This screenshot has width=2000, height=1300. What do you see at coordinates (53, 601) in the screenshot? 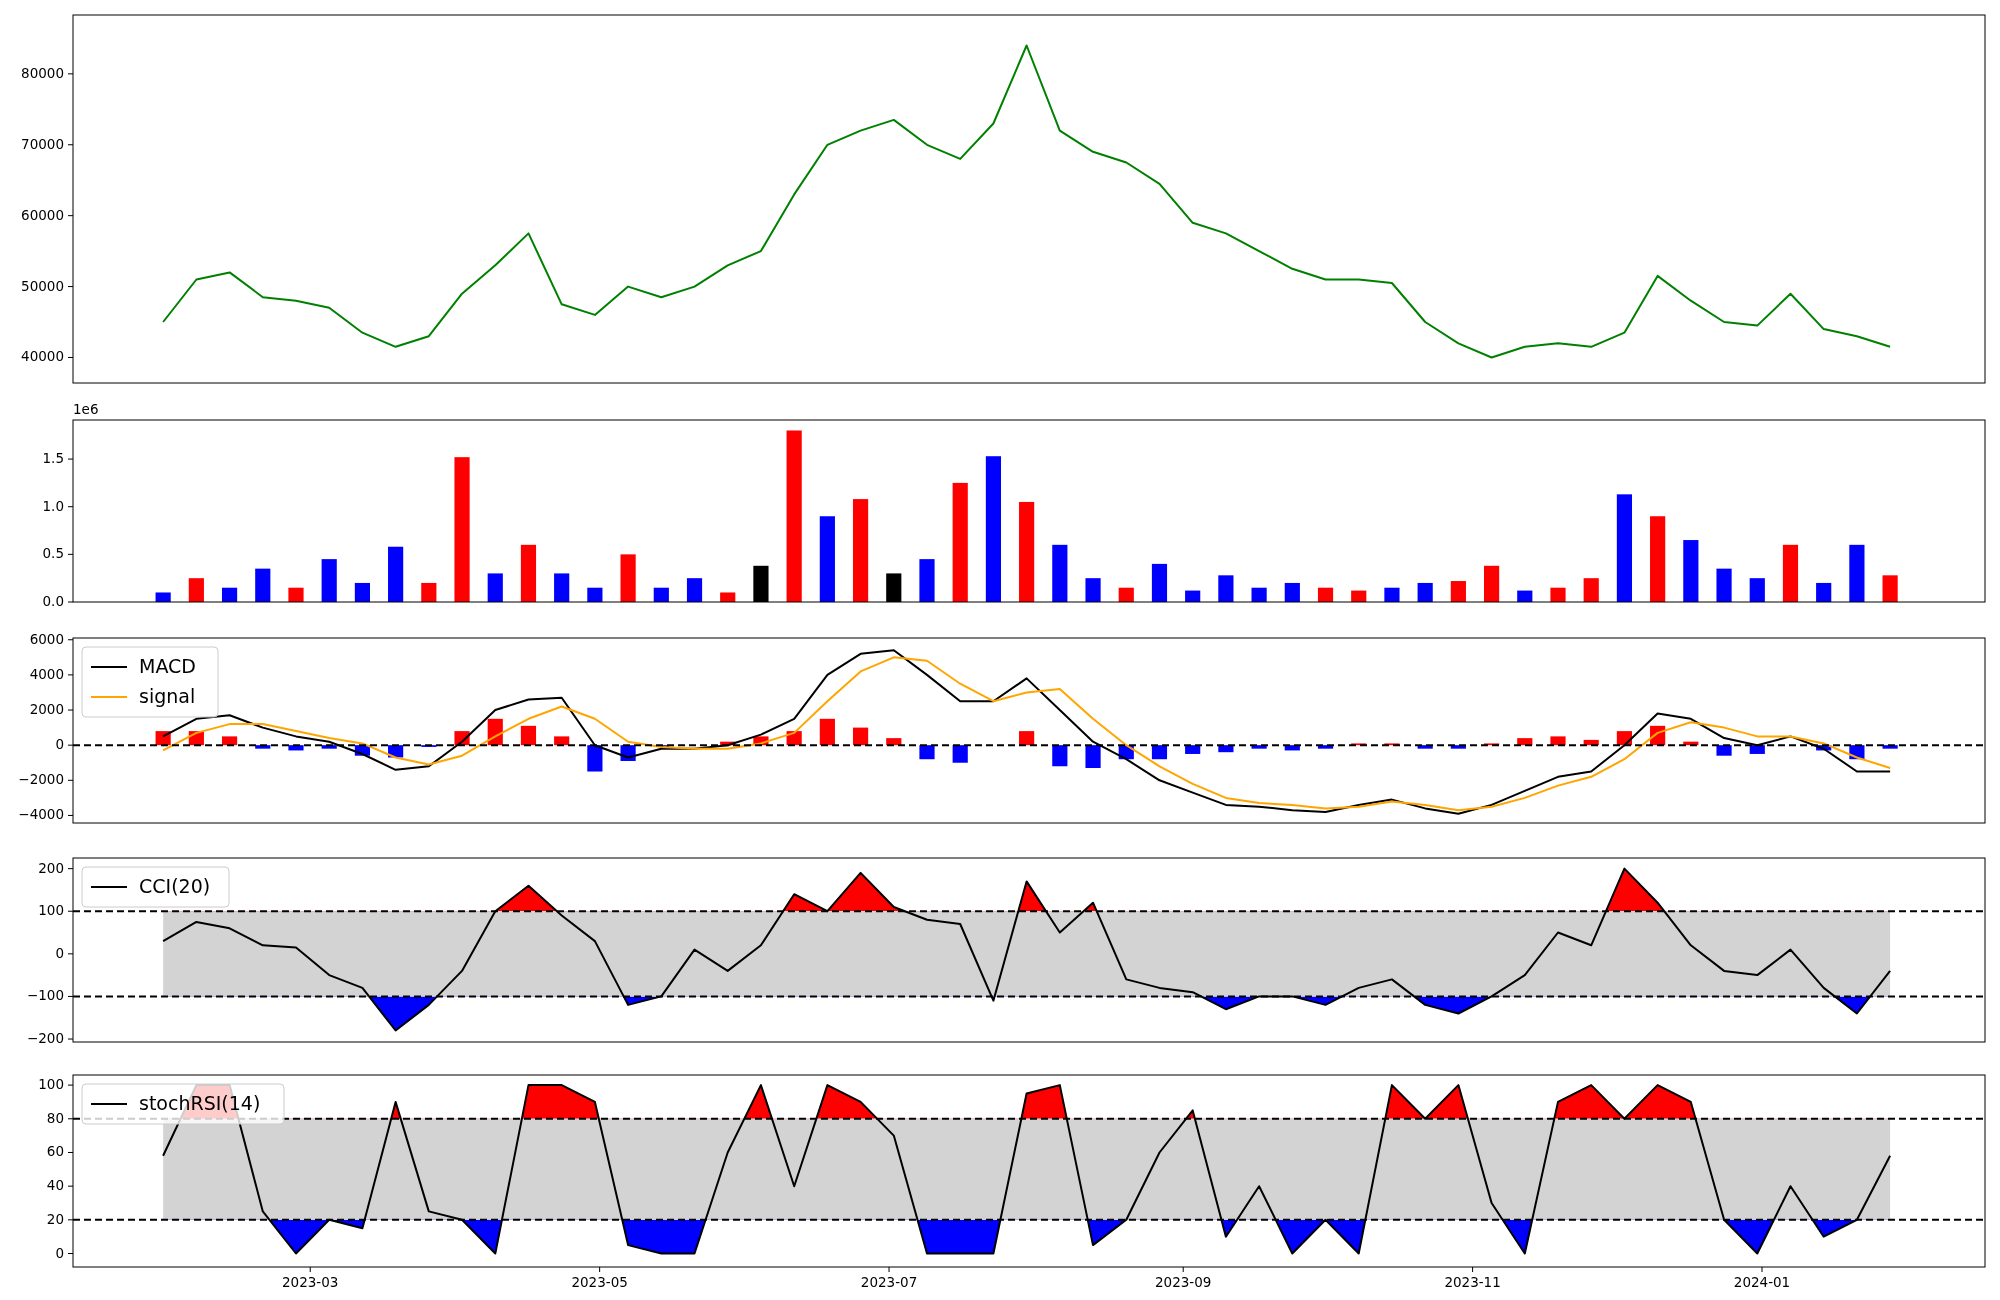
I see `y-tick-label: 0.0` at bounding box center [53, 601].